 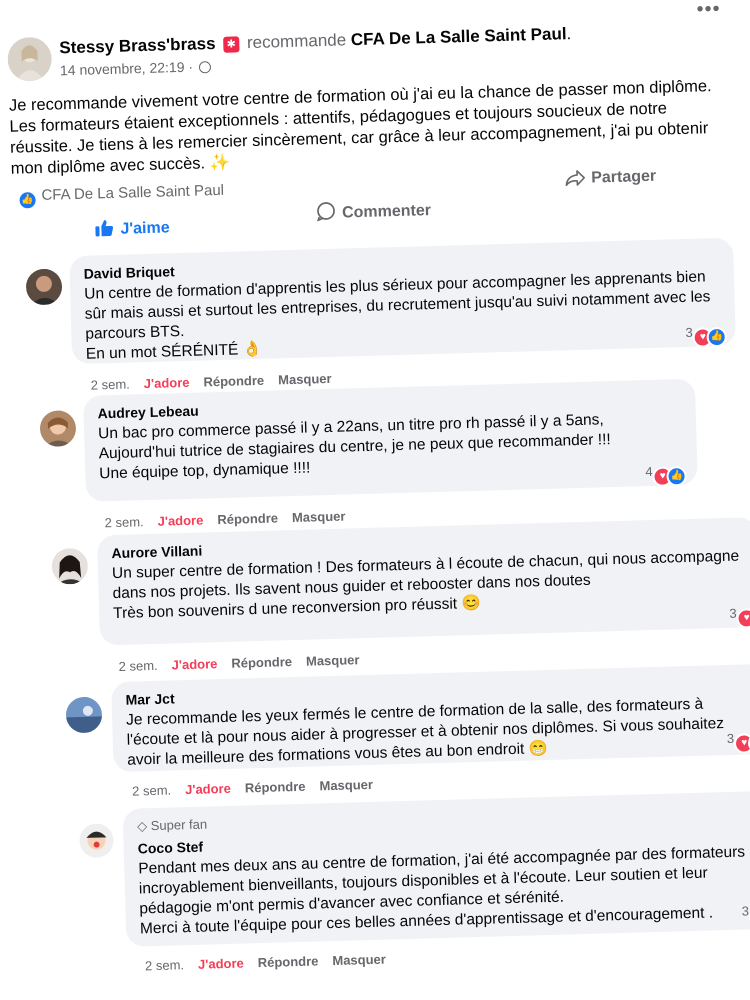 What do you see at coordinates (575, 181) in the screenshot?
I see `share-arrow-icon` at bounding box center [575, 181].